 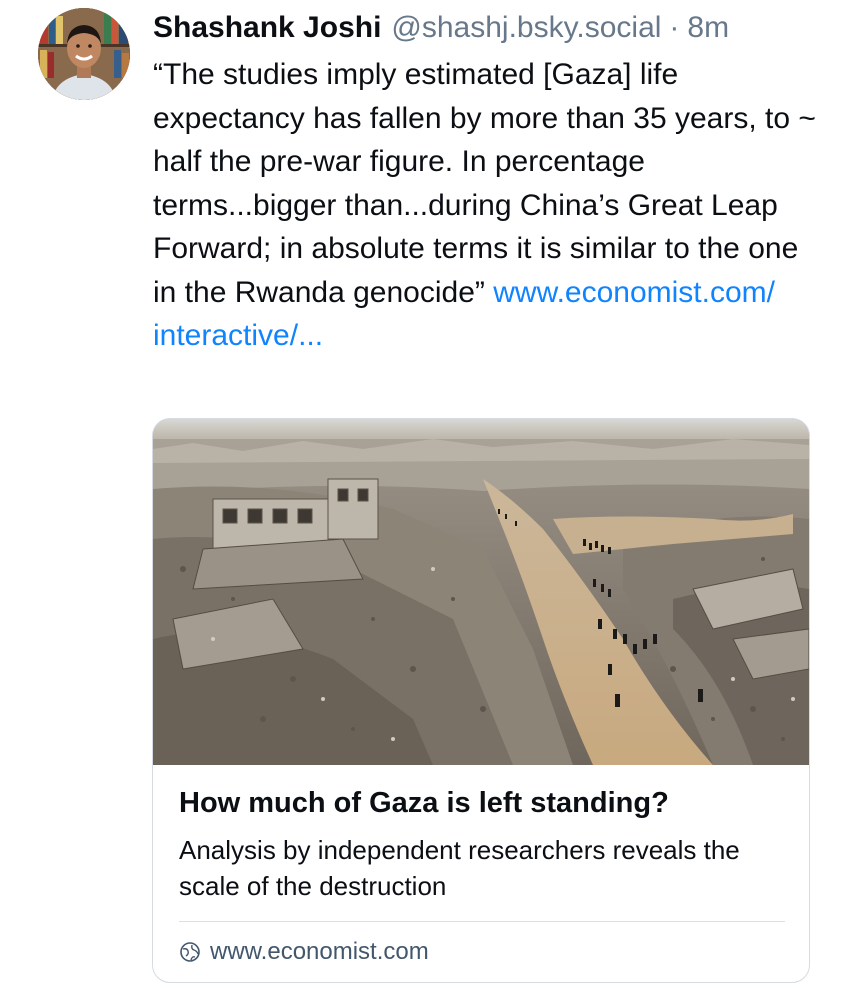 I want to click on globe-icon, so click(x=190, y=952).